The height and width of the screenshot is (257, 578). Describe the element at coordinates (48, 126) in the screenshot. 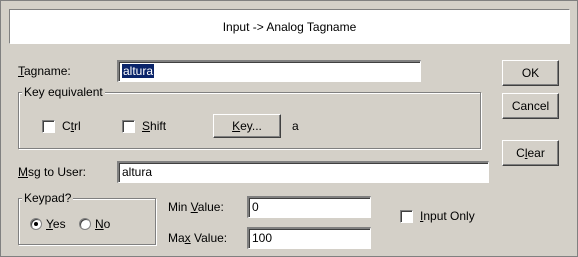

I see `ctrl-checkbox` at that location.